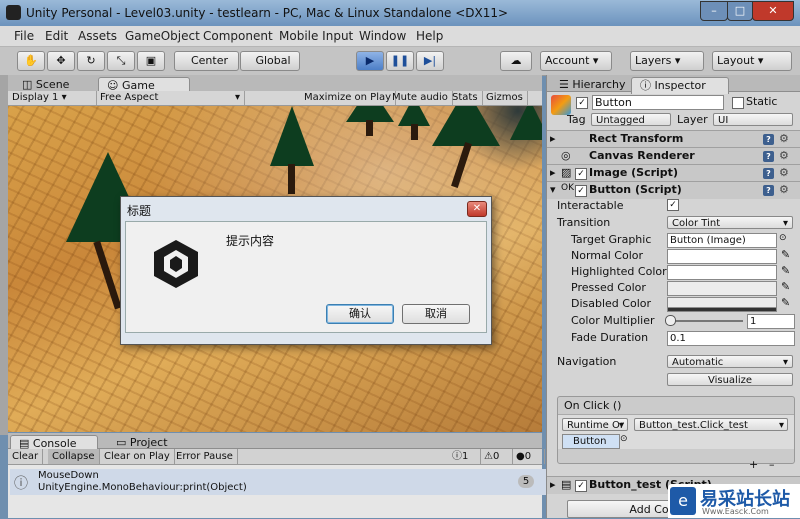 The height and width of the screenshot is (519, 800). I want to click on stats-toggle: Stats, so click(465, 98).